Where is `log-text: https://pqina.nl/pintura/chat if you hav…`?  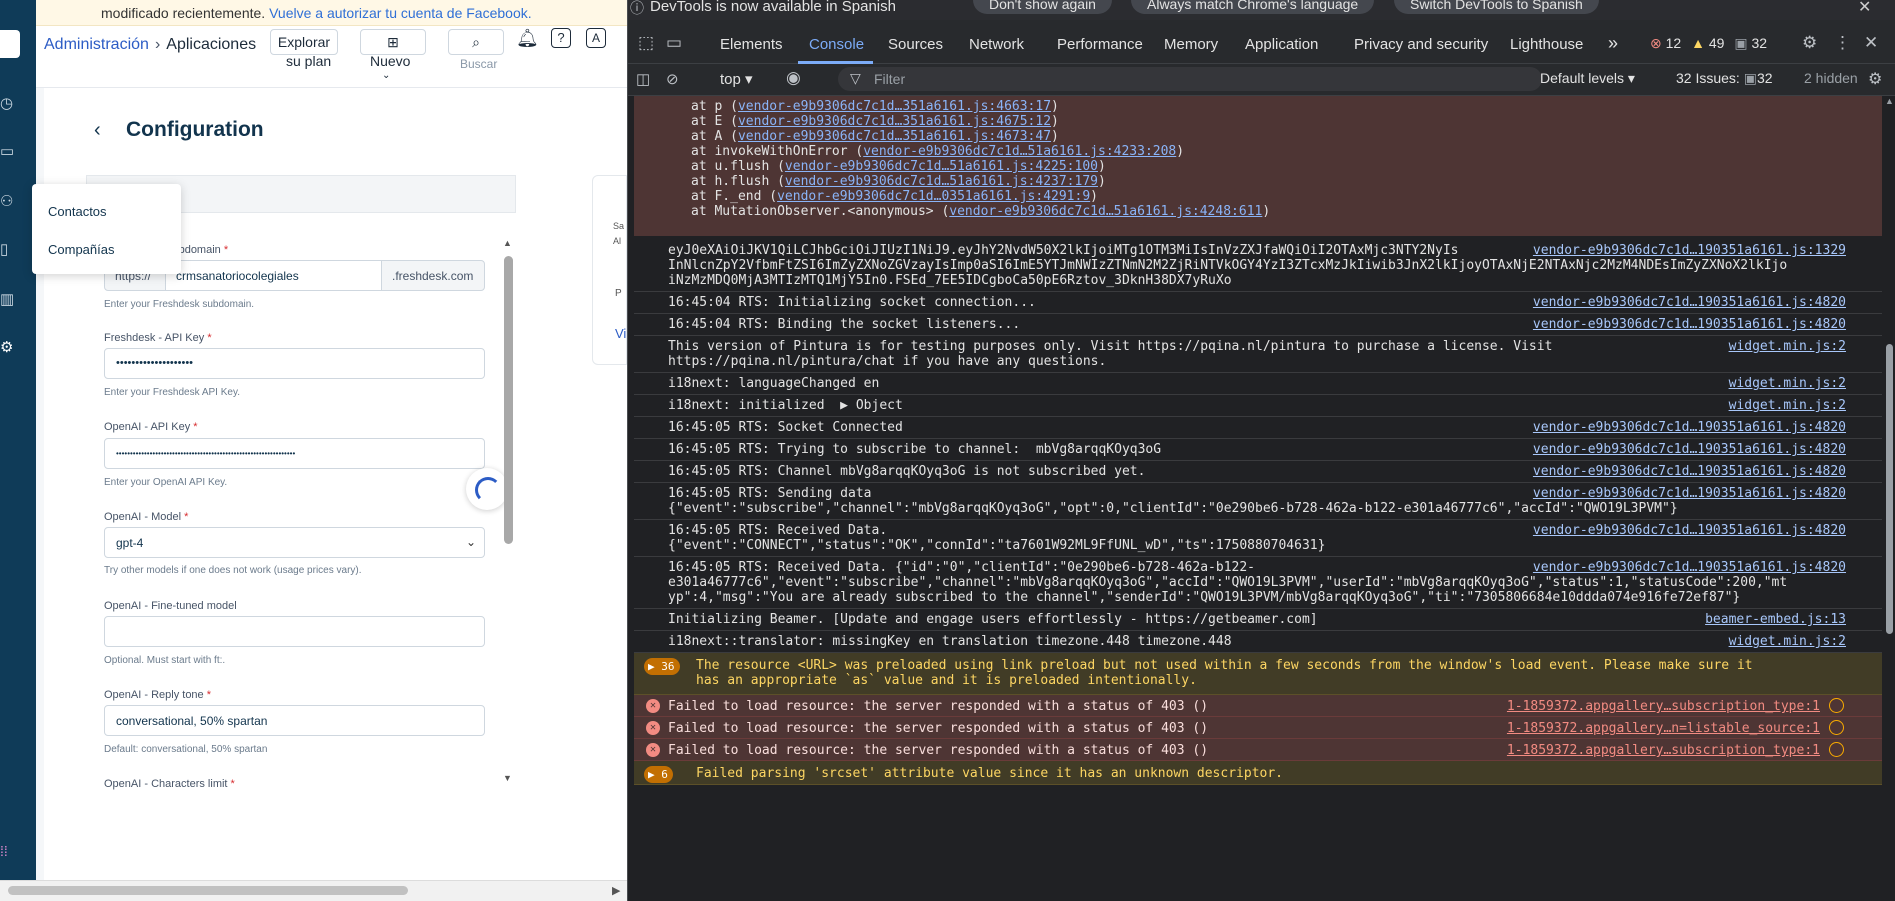 log-text: https://pqina.nl/pintura/chat if you hav… is located at coordinates (887, 361).